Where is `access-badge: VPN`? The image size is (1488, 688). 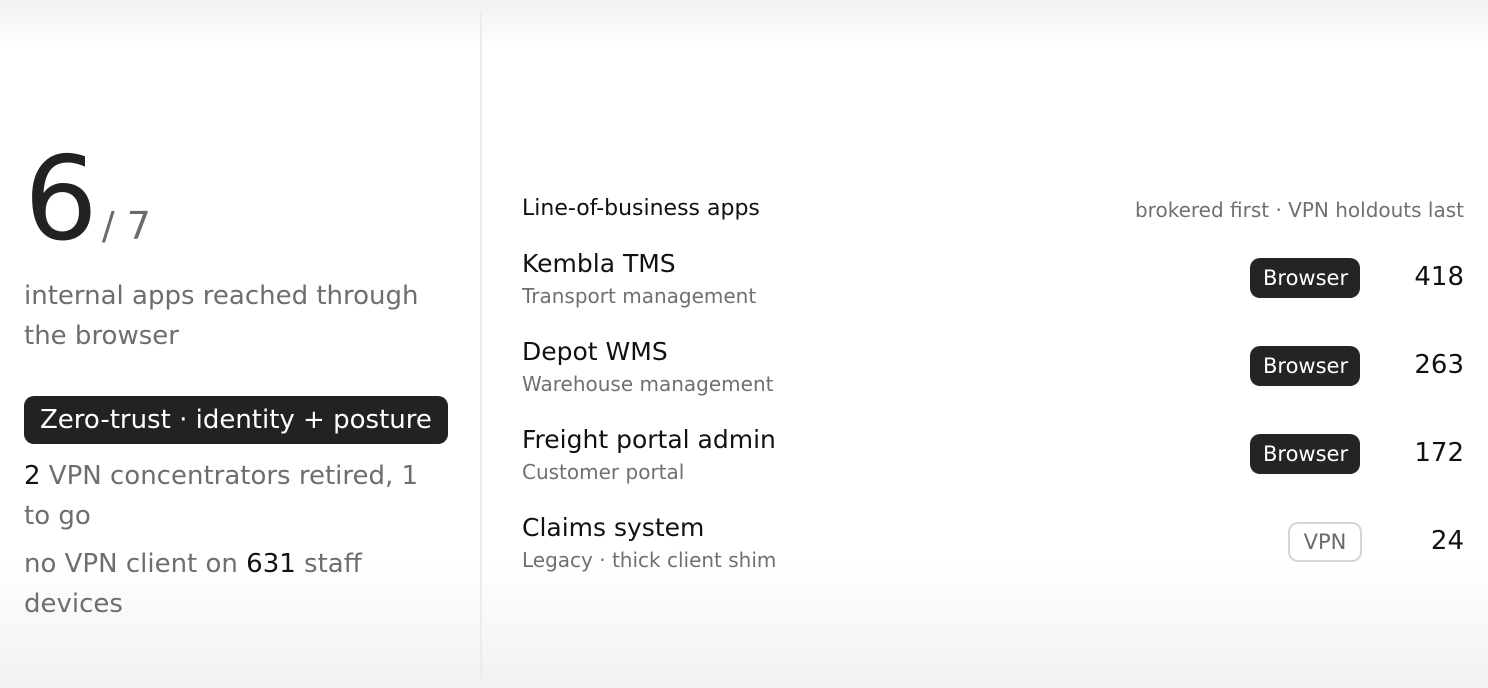
access-badge: VPN is located at coordinates (1325, 542).